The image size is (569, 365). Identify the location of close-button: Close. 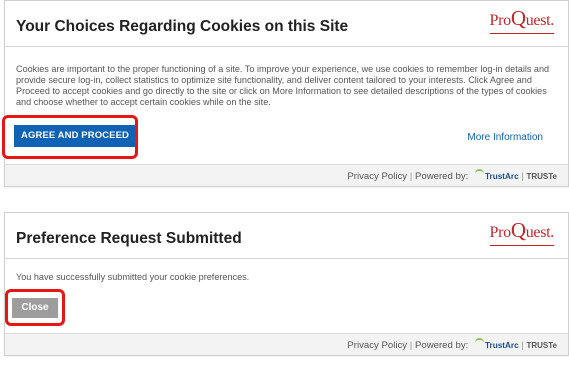
(35, 308).